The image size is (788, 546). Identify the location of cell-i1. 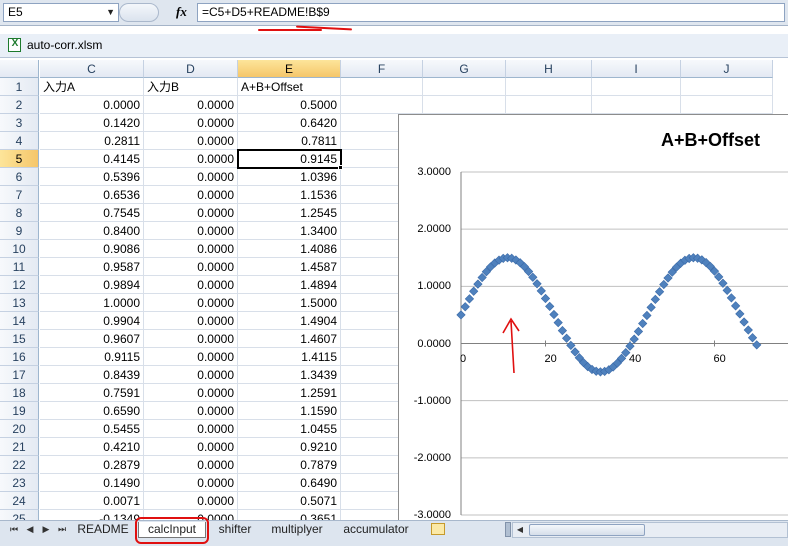
(636, 87).